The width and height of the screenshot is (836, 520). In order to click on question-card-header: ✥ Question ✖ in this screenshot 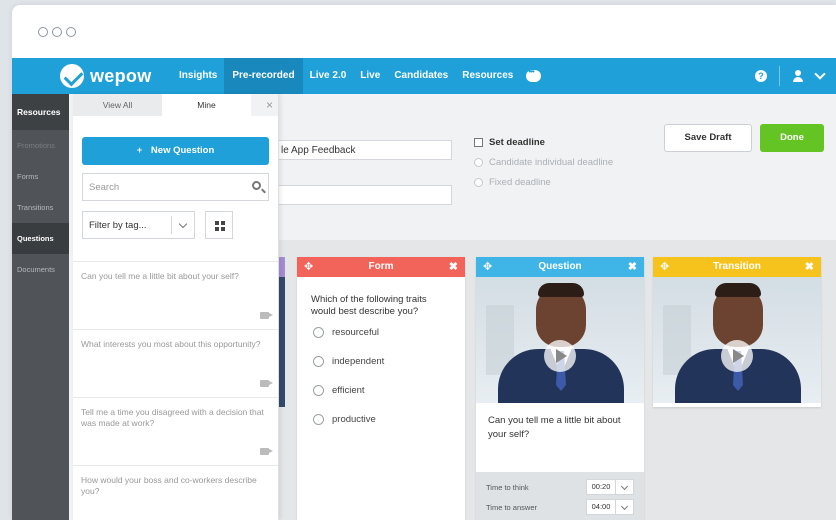, I will do `click(560, 267)`.